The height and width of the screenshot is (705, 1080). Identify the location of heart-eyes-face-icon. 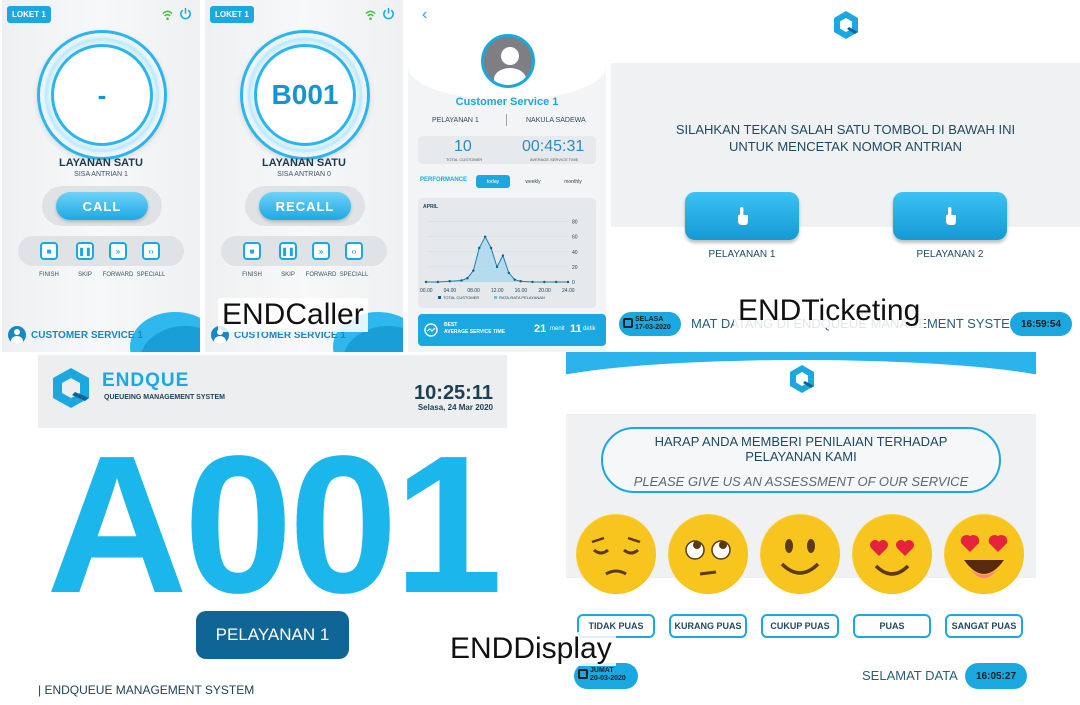
(892, 554).